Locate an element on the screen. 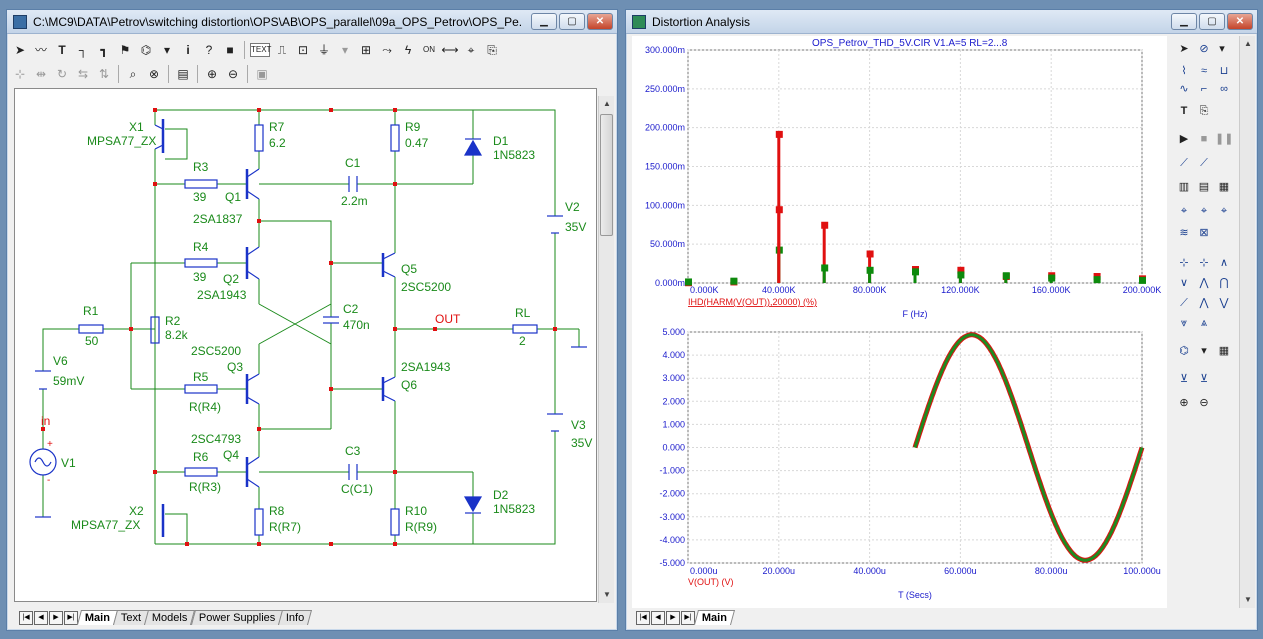 Image resolution: width=1263 pixels, height=639 pixels. page-icon: ▤ is located at coordinates (183, 74).